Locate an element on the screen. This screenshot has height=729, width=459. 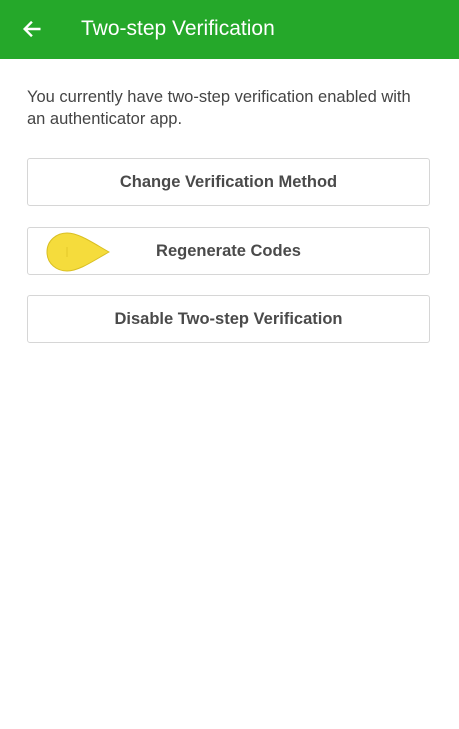
change-verification-method-button: Change Verification Method is located at coordinates (228, 182).